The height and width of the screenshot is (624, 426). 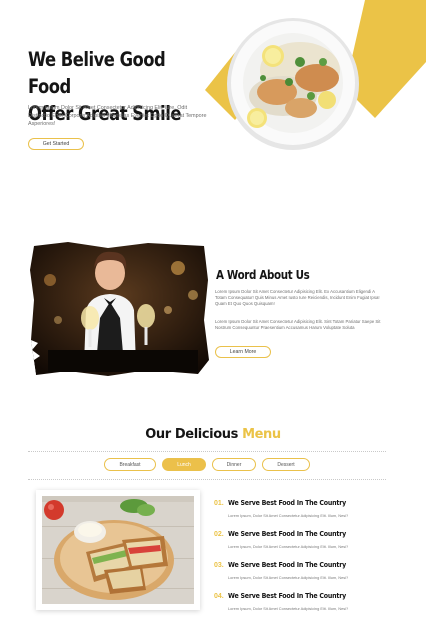 What do you see at coordinates (219, 534) in the screenshot?
I see `menu-item-number: 02.` at bounding box center [219, 534].